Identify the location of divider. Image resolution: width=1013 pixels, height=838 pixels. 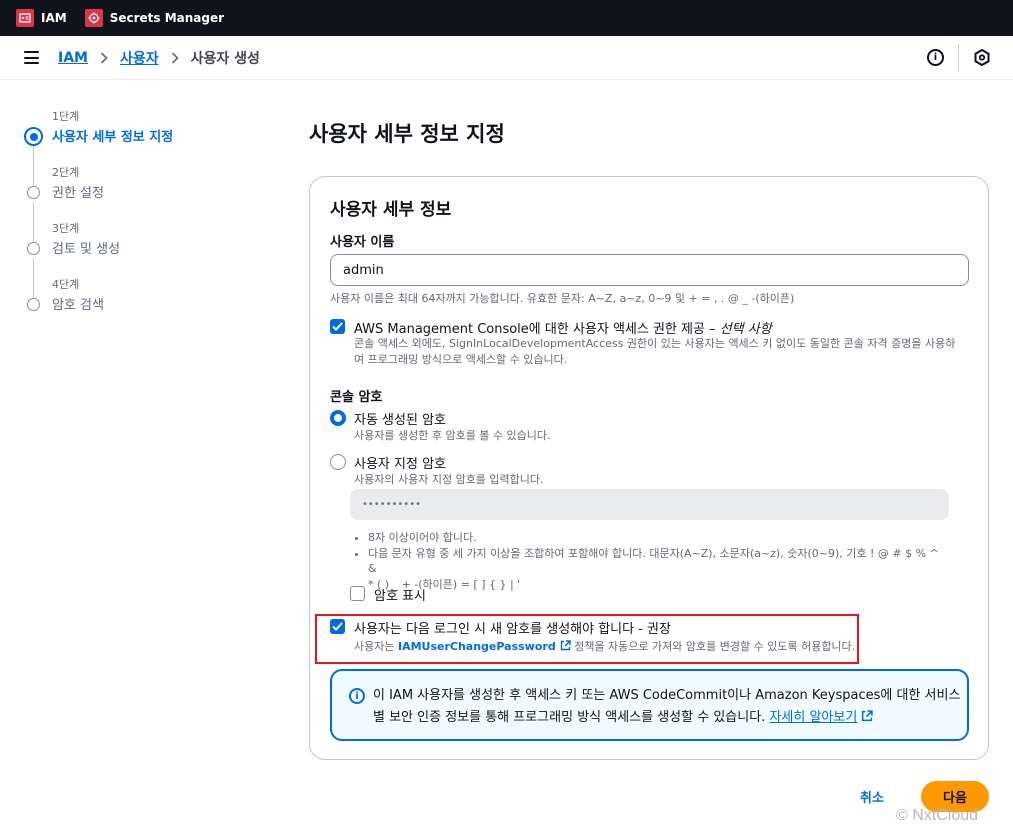
(958, 58).